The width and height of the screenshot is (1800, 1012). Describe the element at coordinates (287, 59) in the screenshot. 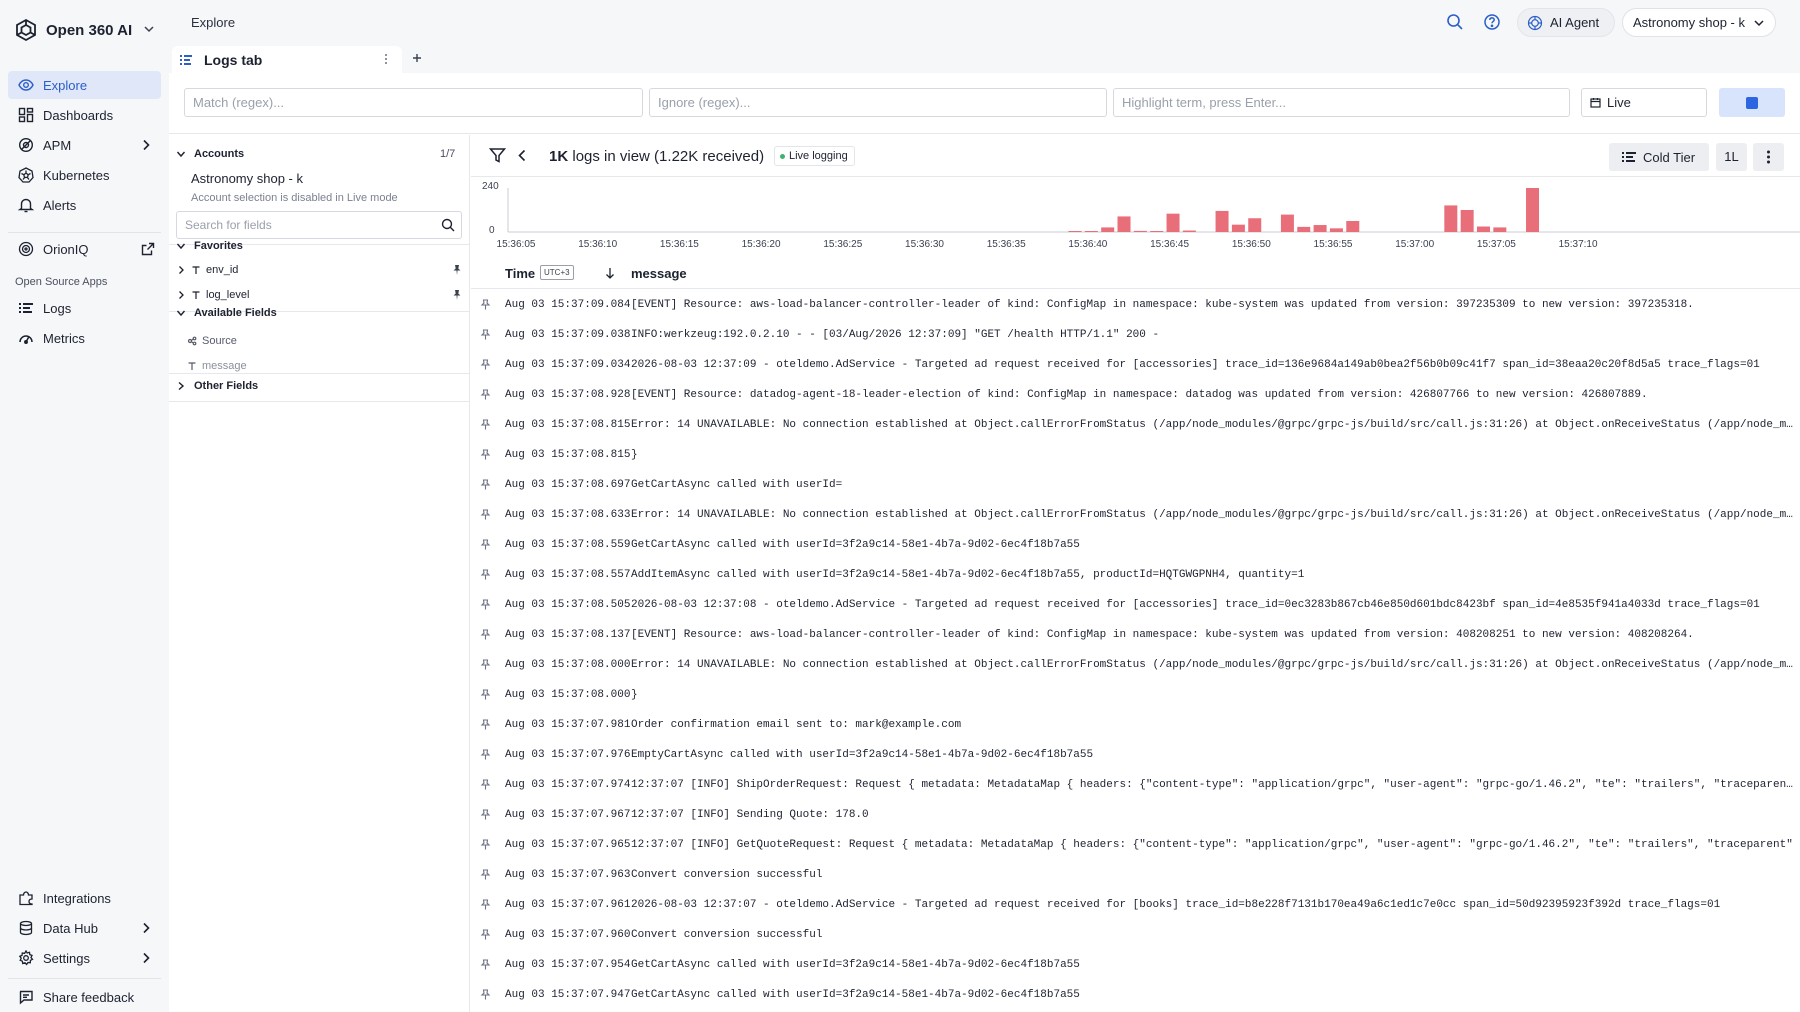

I see `tab-logs: Logs tab` at that location.